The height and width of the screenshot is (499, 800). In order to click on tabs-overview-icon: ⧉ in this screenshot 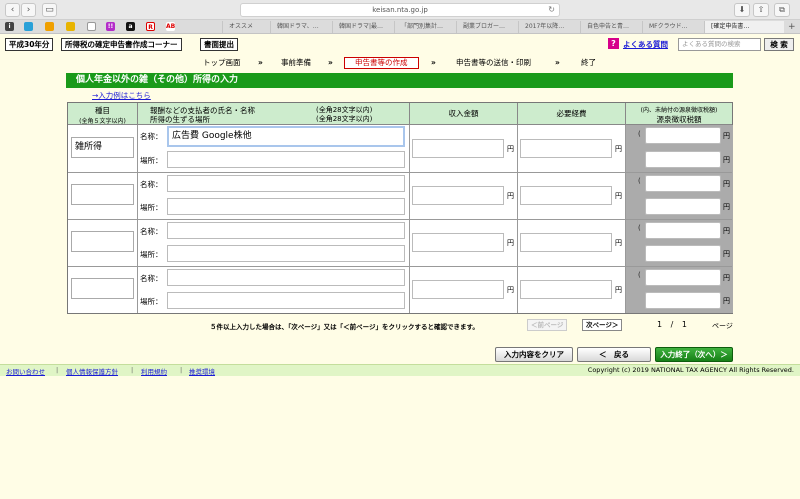, I will do `click(782, 10)`.